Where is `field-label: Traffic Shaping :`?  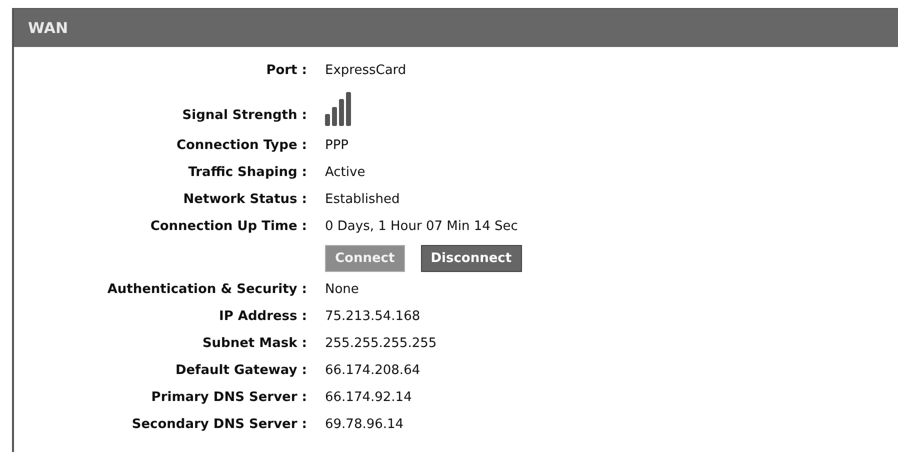
field-label: Traffic Shaping : is located at coordinates (247, 173).